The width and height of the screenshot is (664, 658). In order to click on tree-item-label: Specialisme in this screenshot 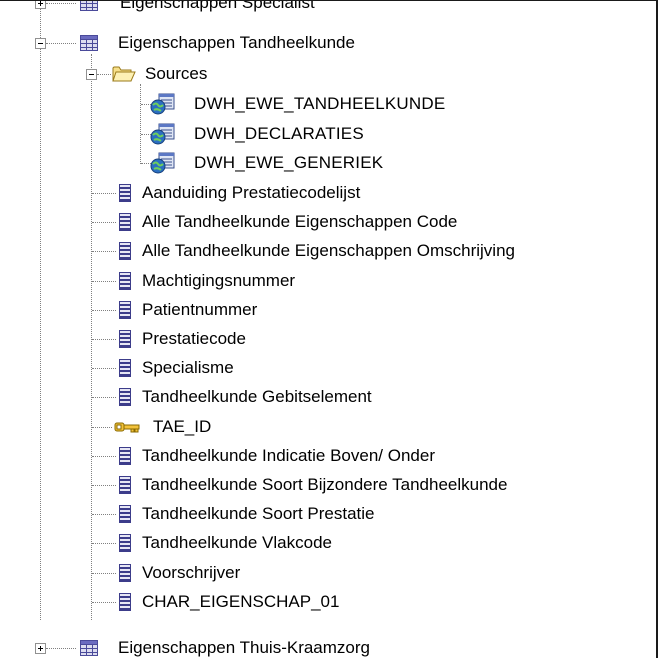, I will do `click(188, 368)`.